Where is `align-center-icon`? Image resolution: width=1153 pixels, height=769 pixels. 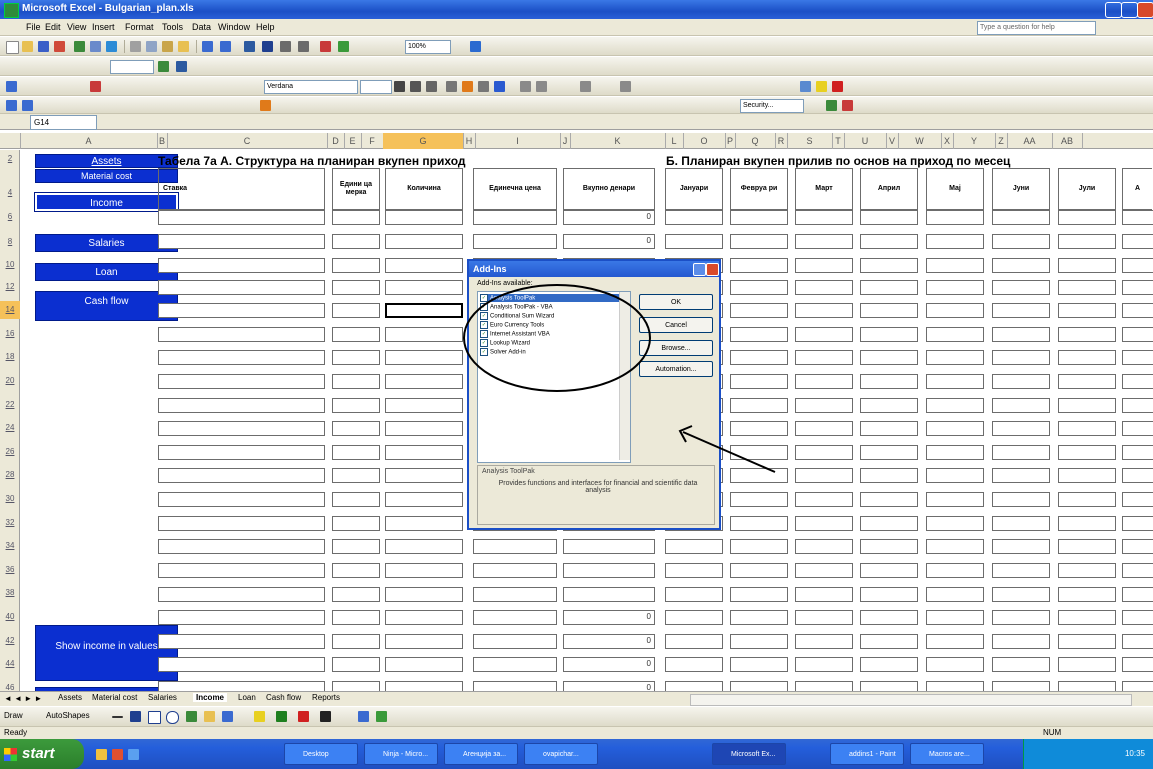
align-center-icon is located at coordinates (467, 86).